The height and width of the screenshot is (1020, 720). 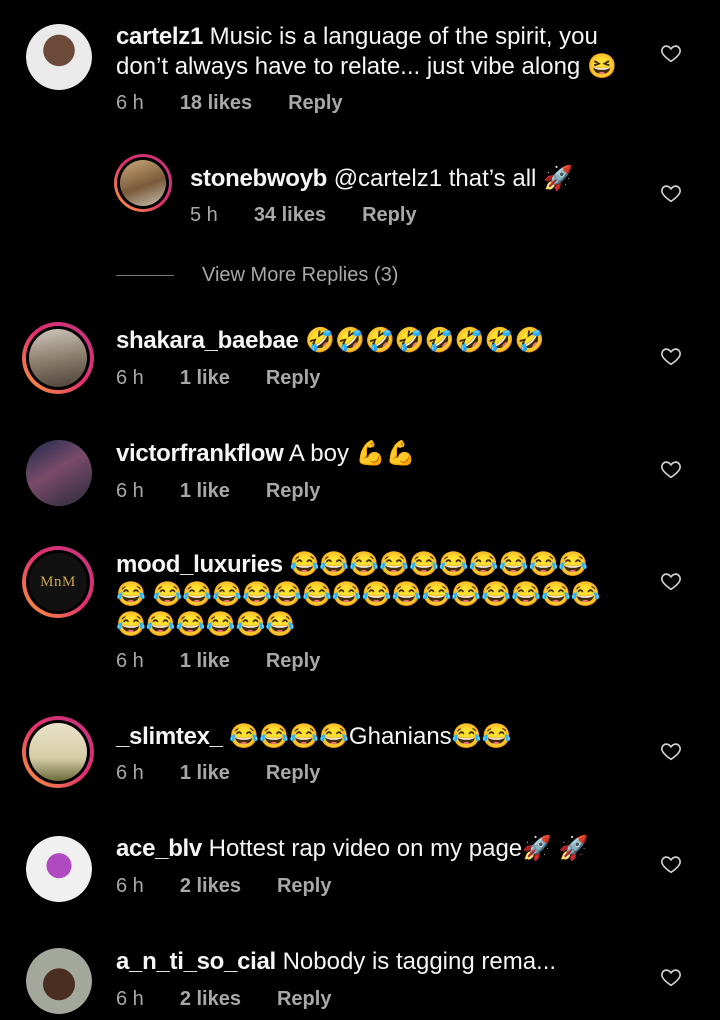 I want to click on username: stonebwoyb, so click(x=258, y=178).